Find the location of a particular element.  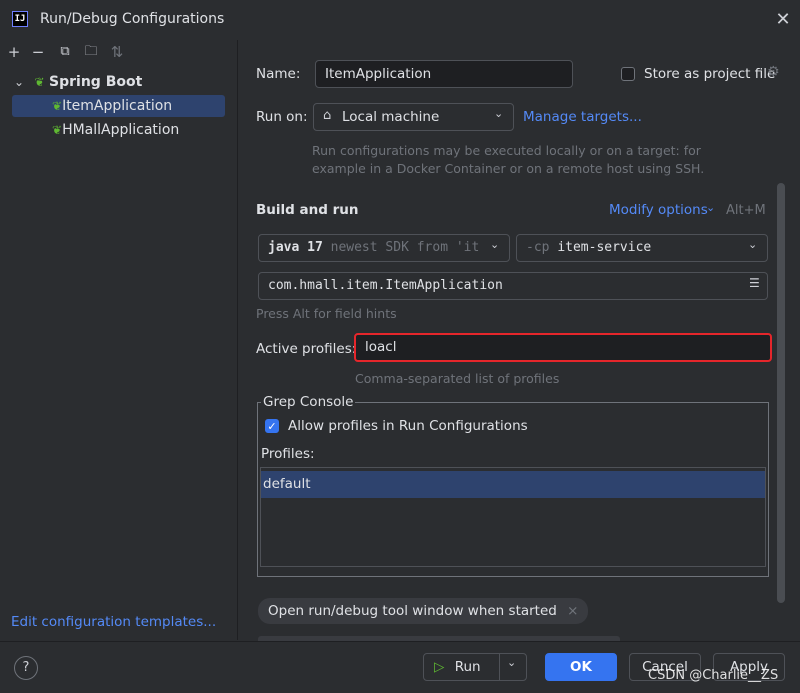

chip-close-icon: × is located at coordinates (572, 611).